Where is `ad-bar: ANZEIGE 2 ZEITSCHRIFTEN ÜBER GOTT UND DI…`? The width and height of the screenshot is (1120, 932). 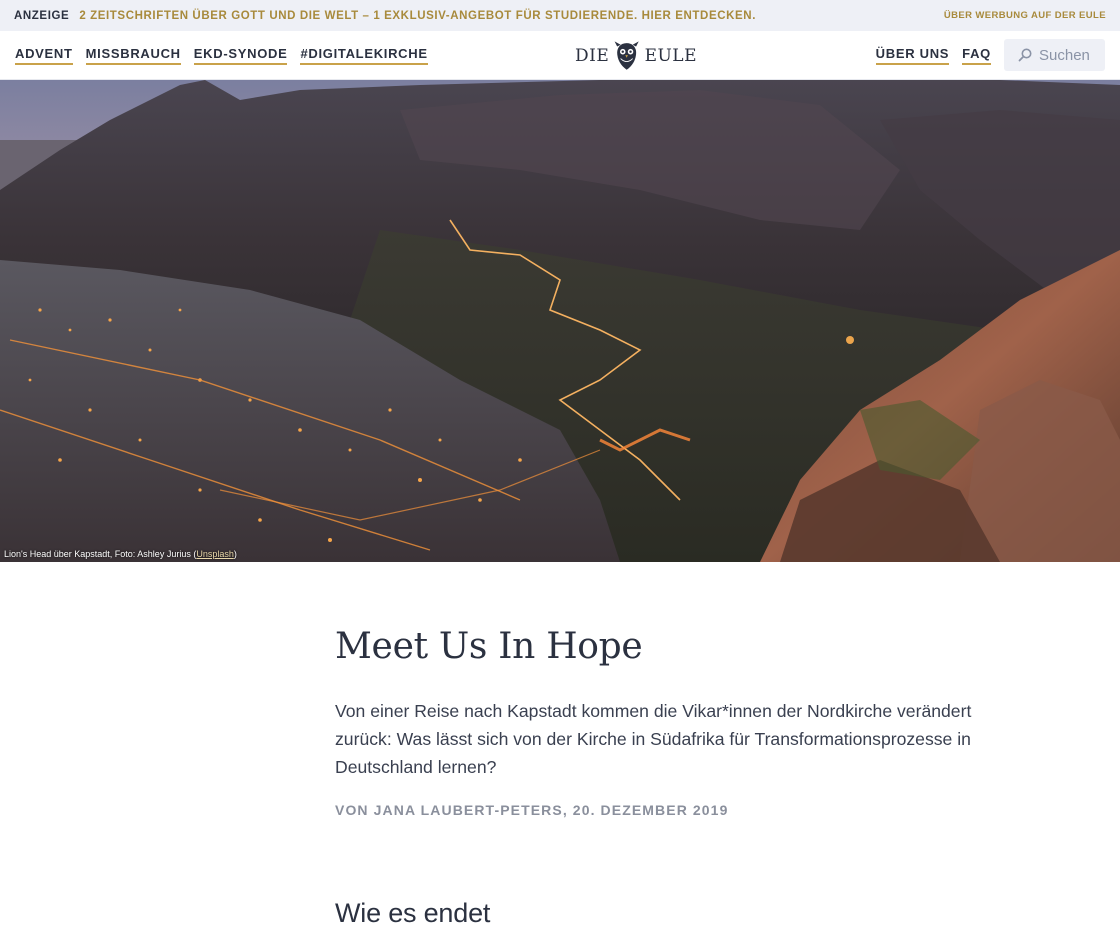
ad-bar: ANZEIGE 2 ZEITSCHRIFTEN ÜBER GOTT UND DI… is located at coordinates (560, 15).